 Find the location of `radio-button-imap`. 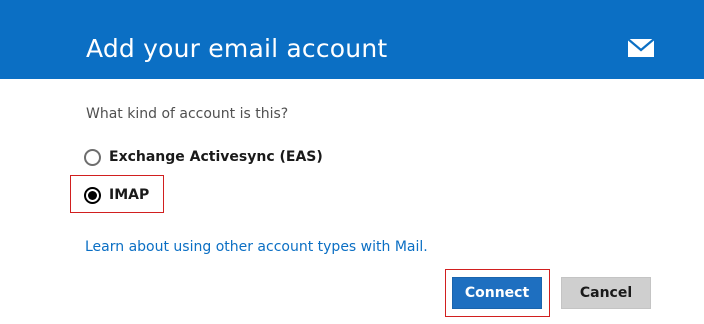

radio-button-imap is located at coordinates (92, 195).